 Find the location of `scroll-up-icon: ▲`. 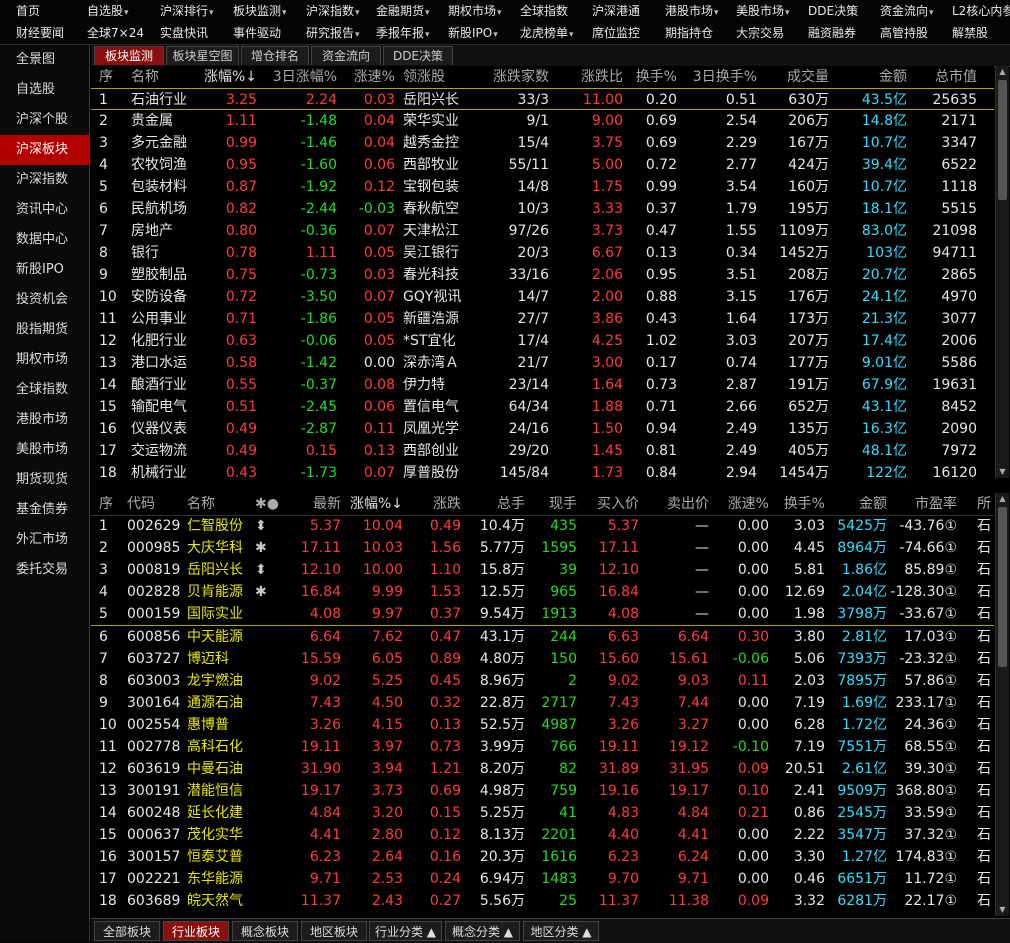

scroll-up-icon: ▲ is located at coordinates (1002, 72).